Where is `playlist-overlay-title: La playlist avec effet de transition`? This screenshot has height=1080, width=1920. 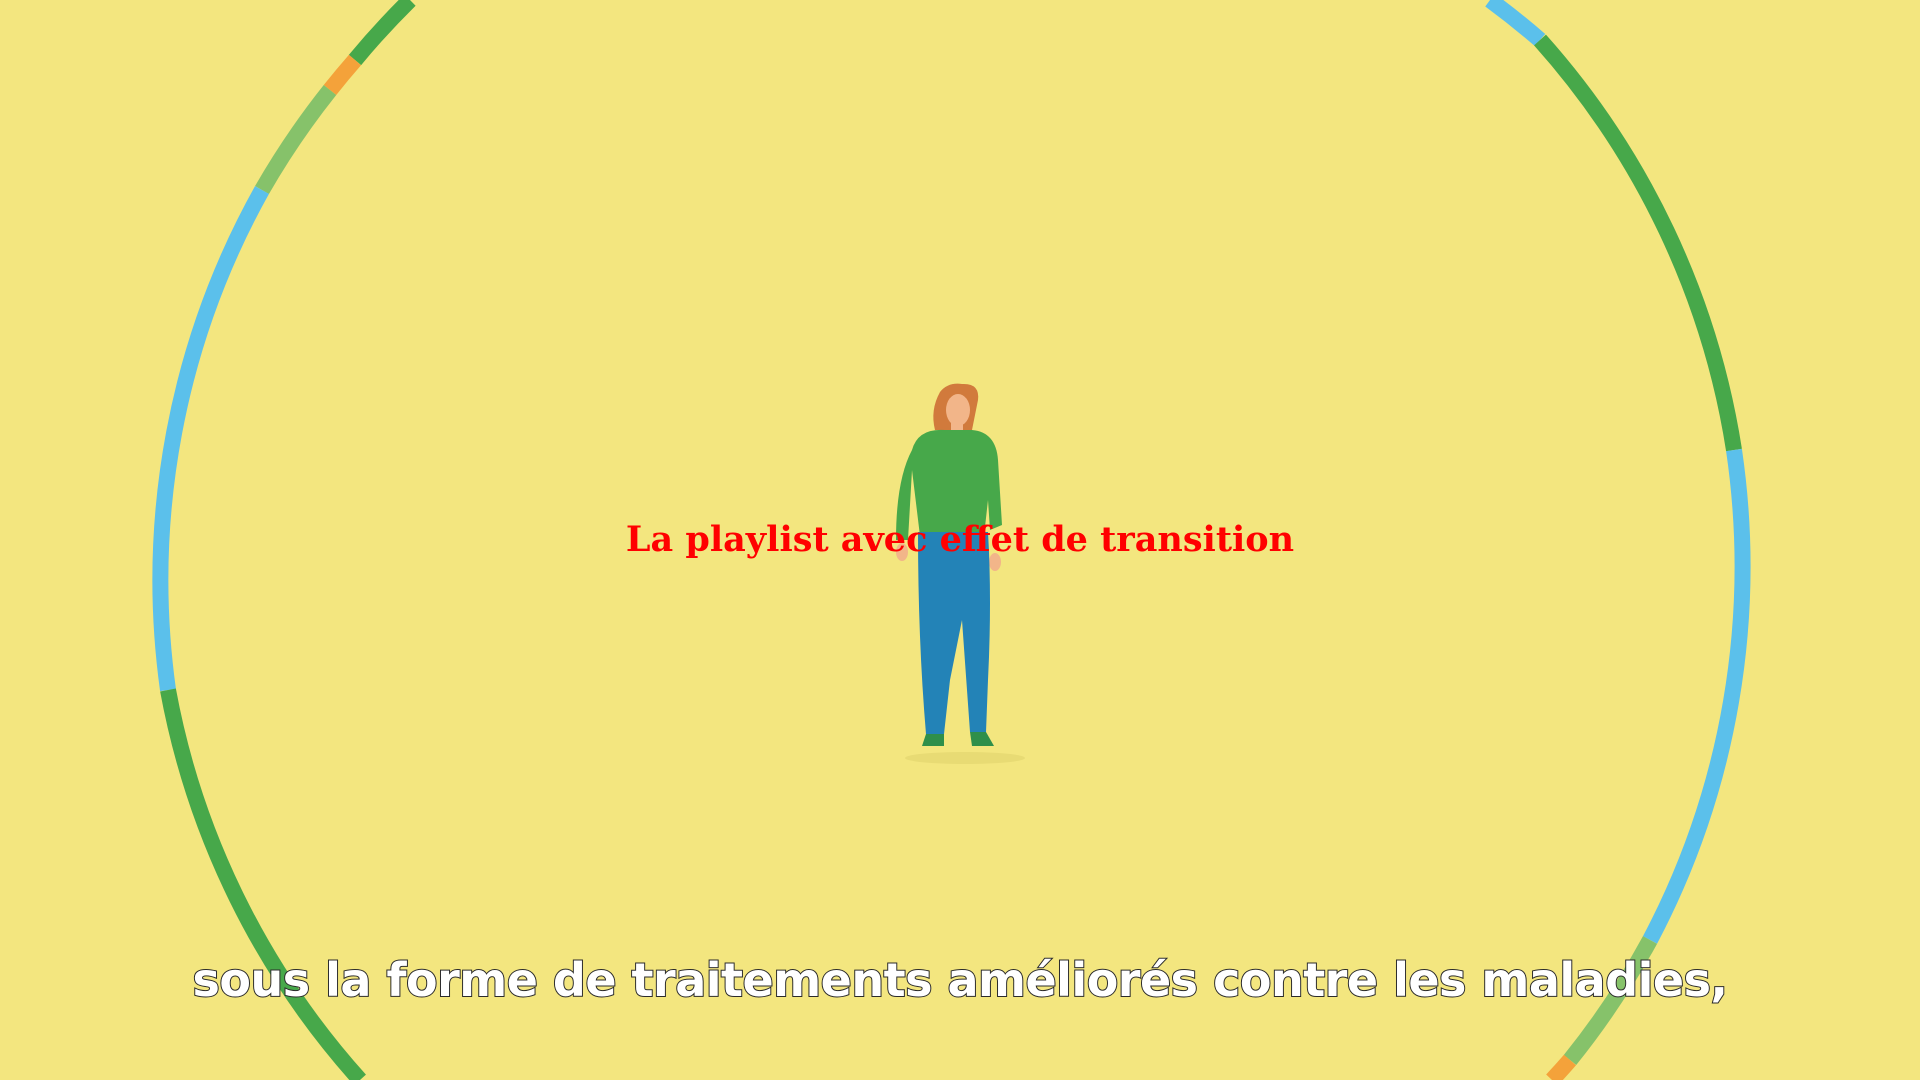 playlist-overlay-title: La playlist avec effet de transition is located at coordinates (960, 539).